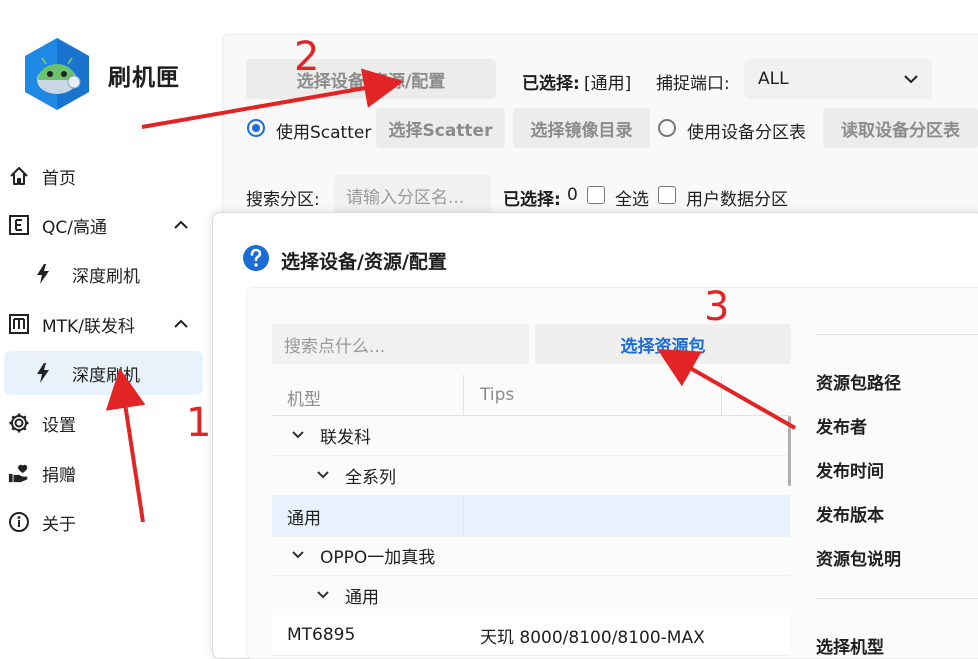  What do you see at coordinates (307, 57) in the screenshot?
I see `annotation-step-2: 2` at bounding box center [307, 57].